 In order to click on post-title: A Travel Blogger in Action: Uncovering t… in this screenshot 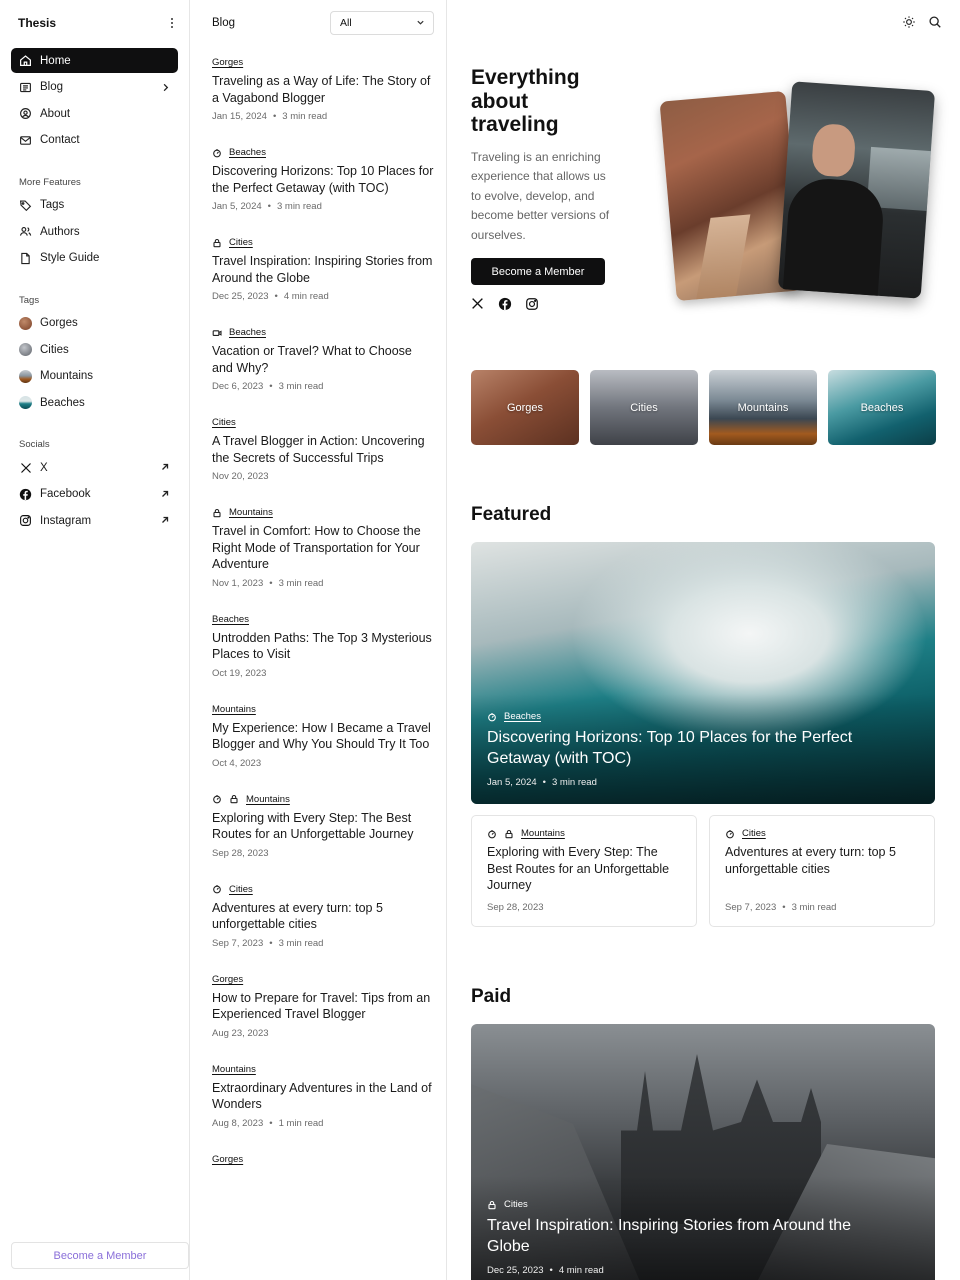, I will do `click(323, 449)`.